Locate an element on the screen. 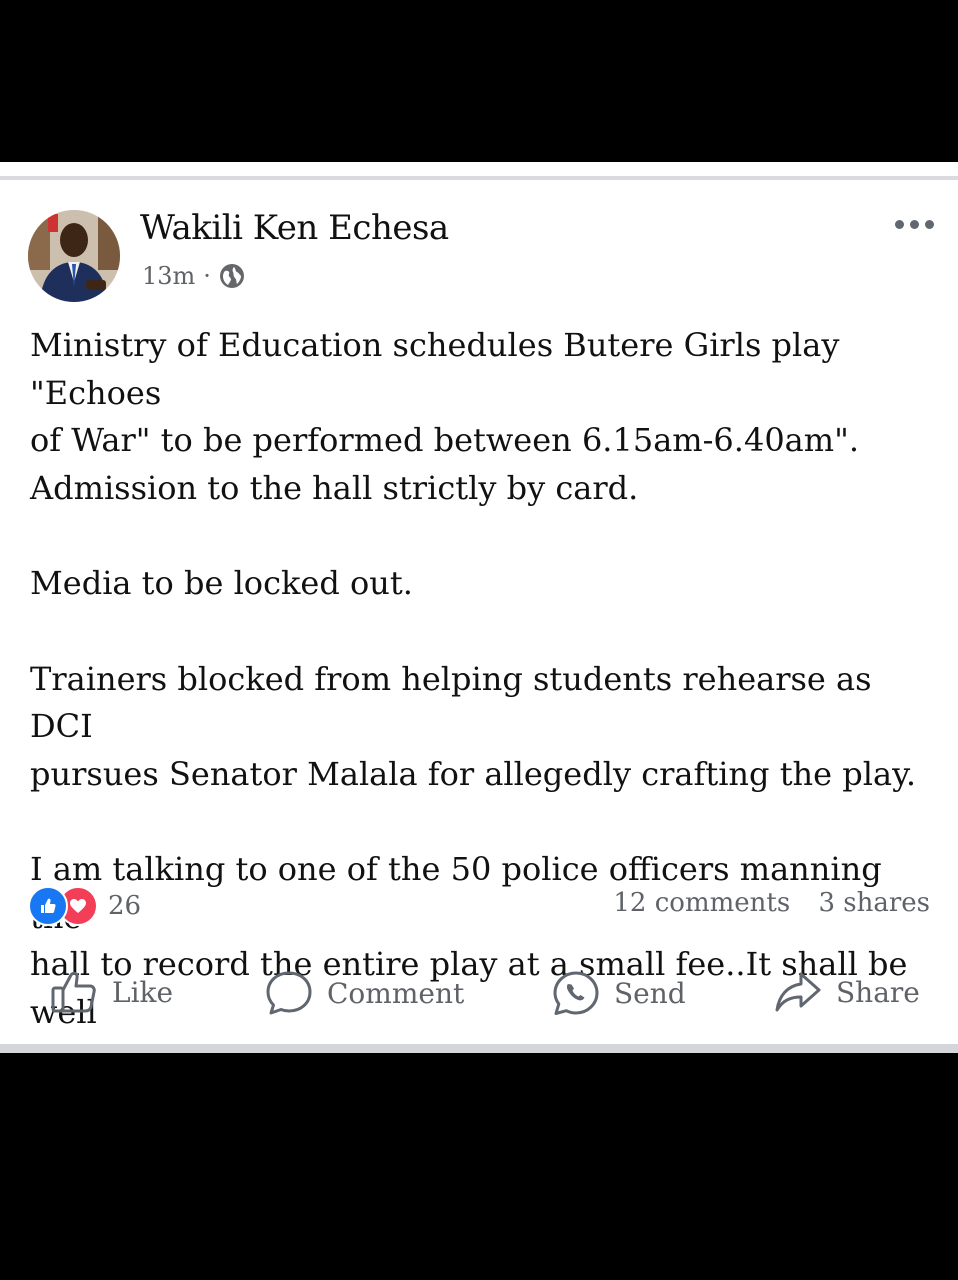 The width and height of the screenshot is (958, 1280). post-stats: 12 comments 3 shares is located at coordinates (771, 903).